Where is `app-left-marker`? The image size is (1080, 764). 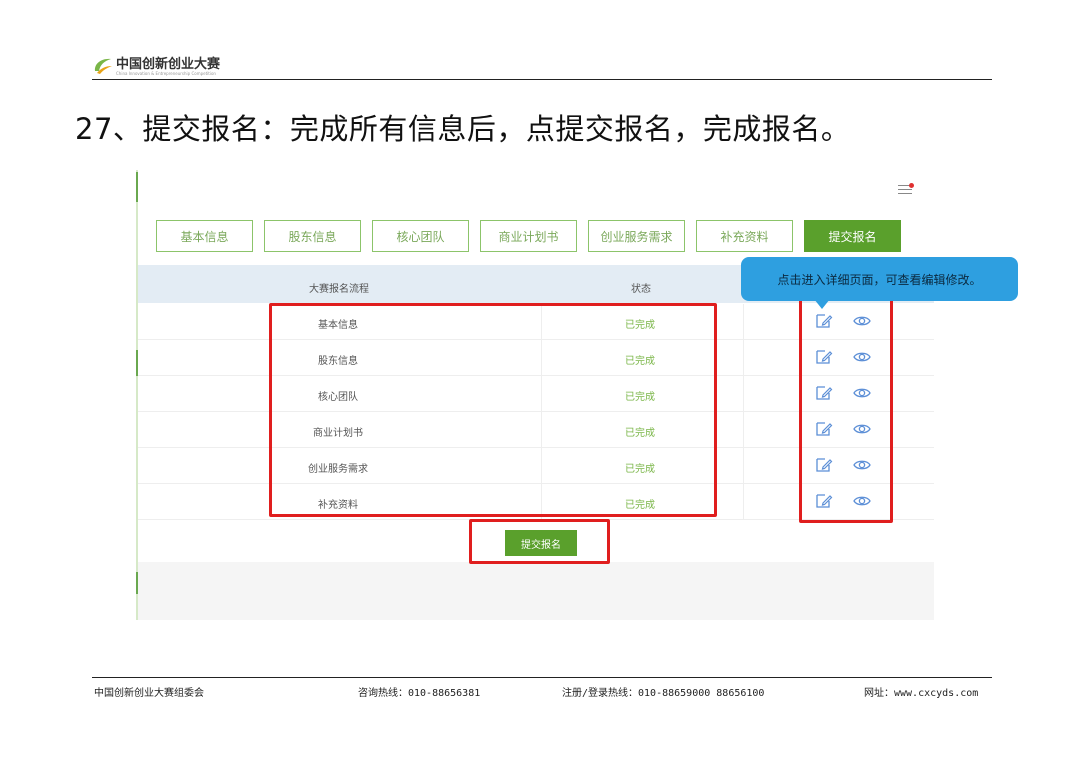 app-left-marker is located at coordinates (137, 187).